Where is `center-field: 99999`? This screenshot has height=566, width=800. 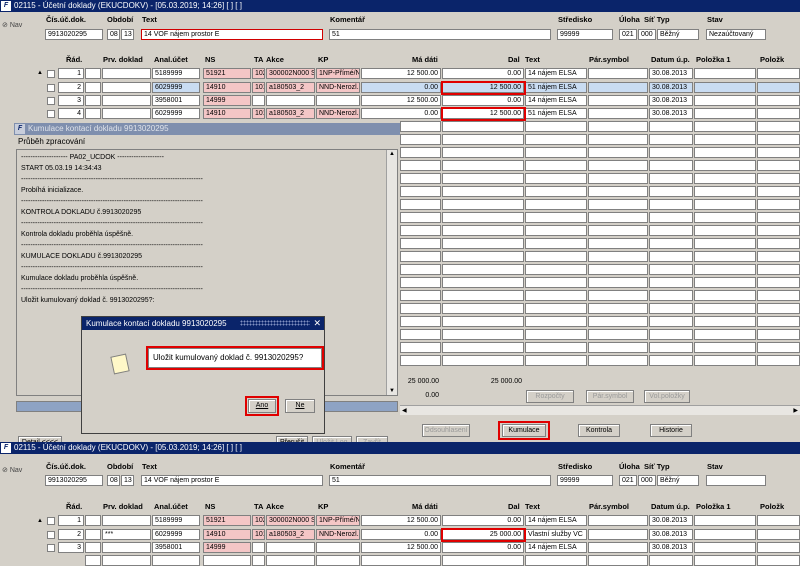 center-field: 99999 is located at coordinates (585, 34).